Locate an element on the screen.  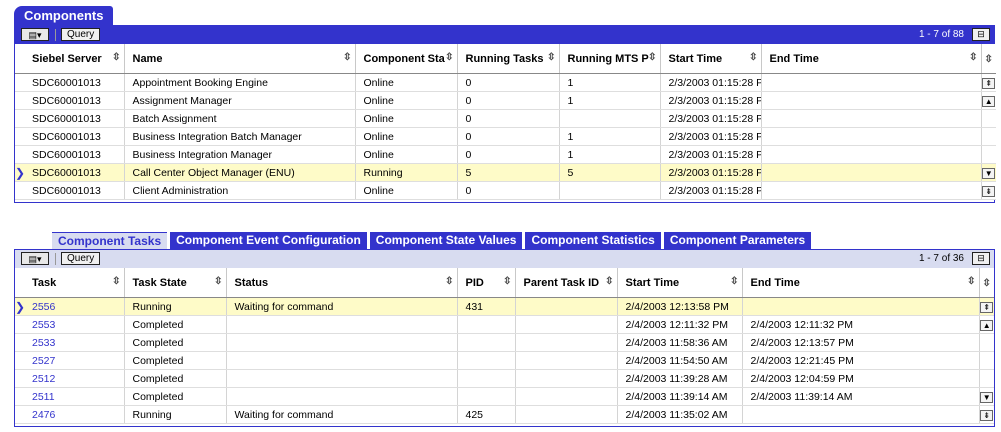
column-header-task: Task ⇳ is located at coordinates (74, 283).